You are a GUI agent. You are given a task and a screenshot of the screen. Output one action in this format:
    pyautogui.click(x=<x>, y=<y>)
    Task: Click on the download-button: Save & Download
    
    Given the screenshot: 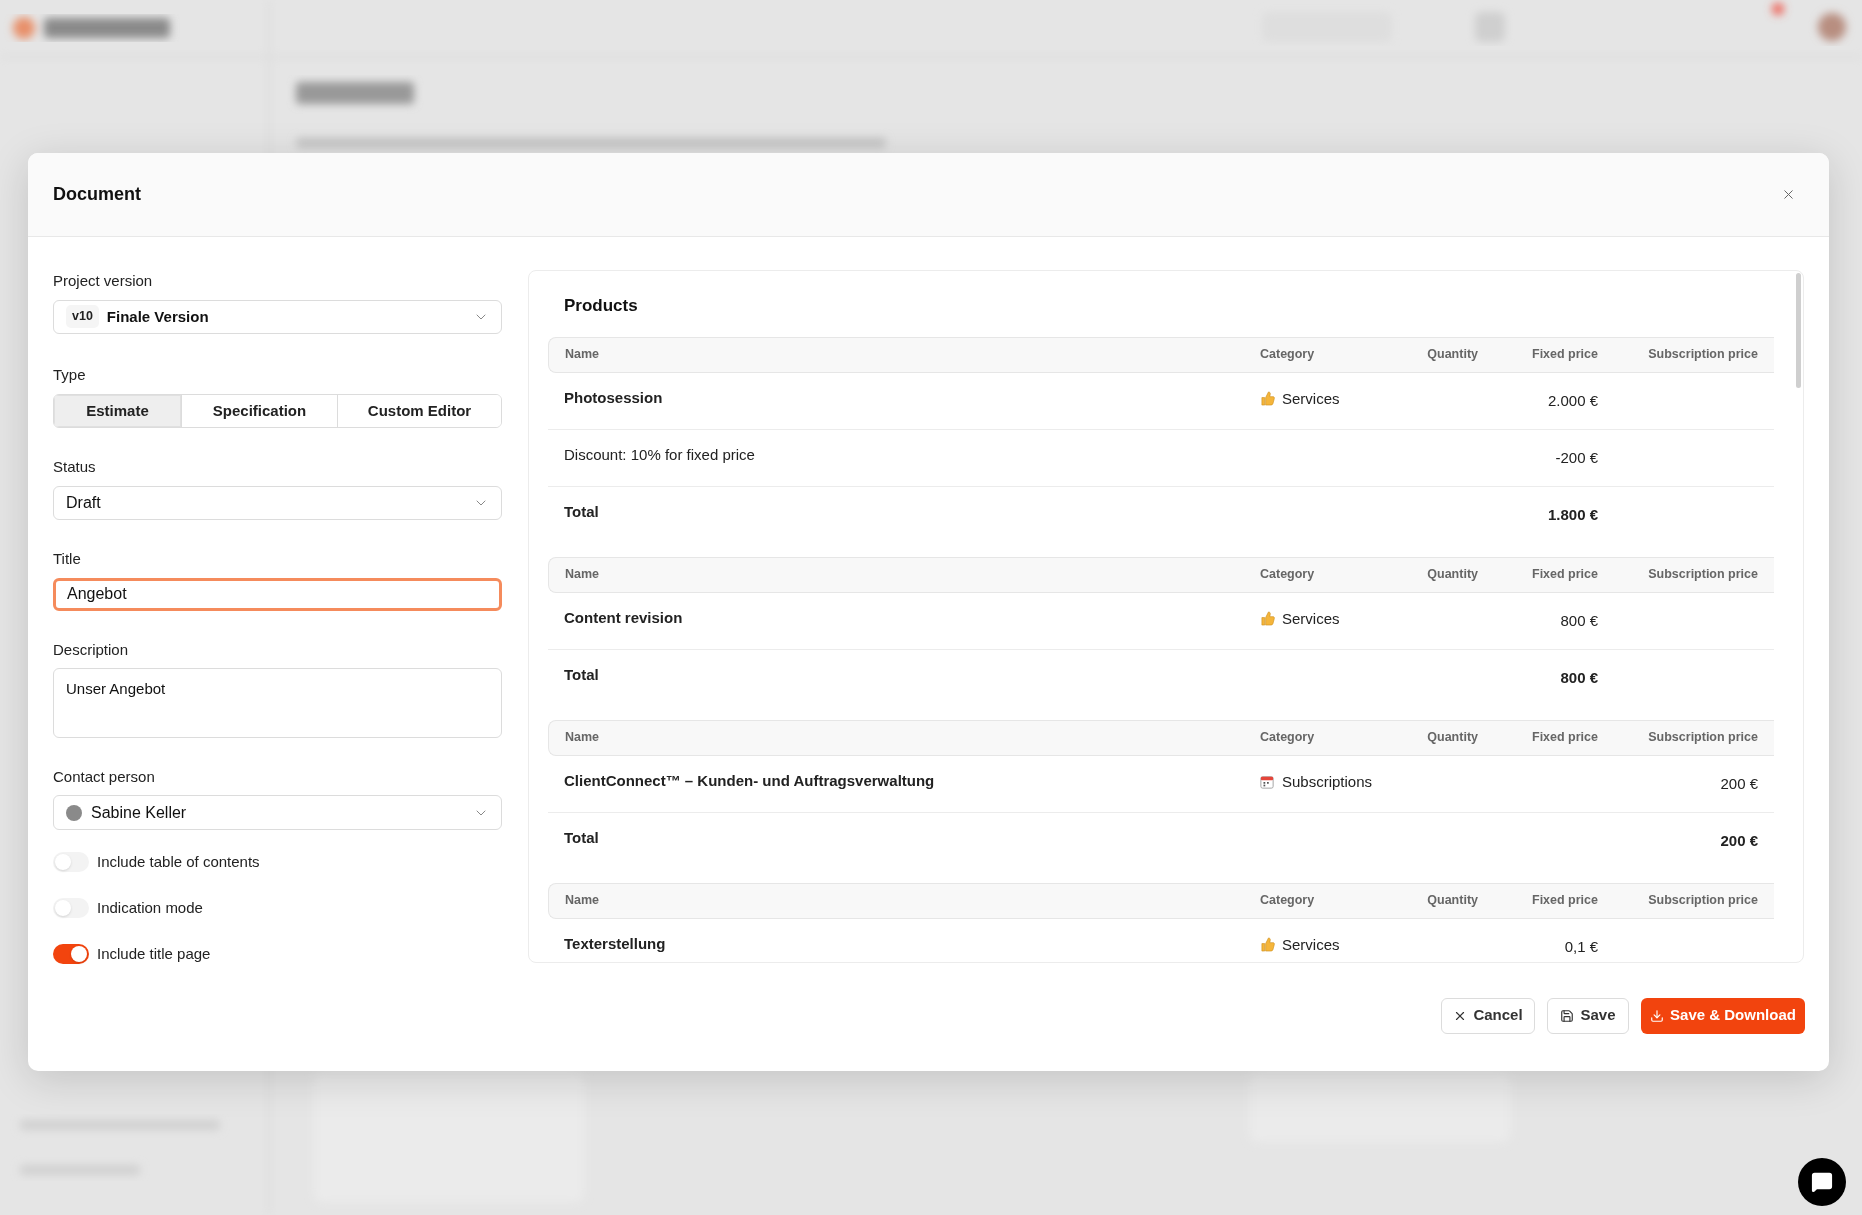 What is the action you would take?
    pyautogui.click(x=1723, y=1015)
    